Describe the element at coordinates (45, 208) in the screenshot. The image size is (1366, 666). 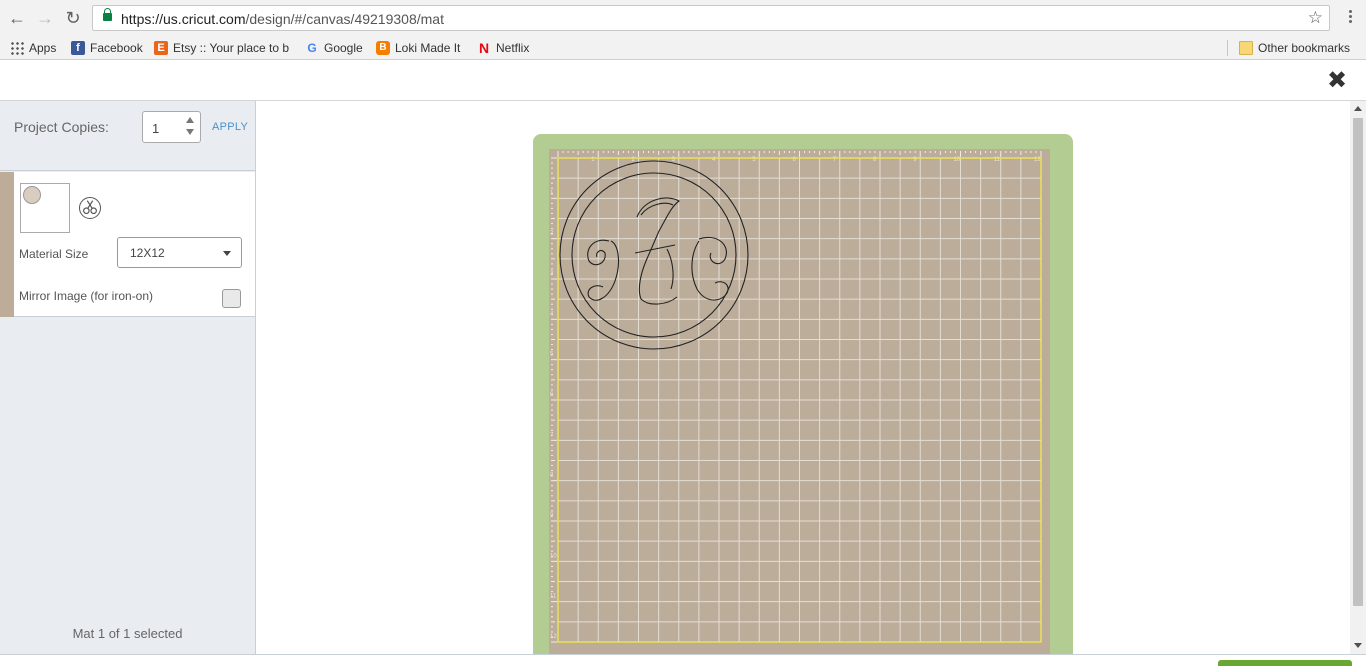
I see `mat-thumbnail` at that location.